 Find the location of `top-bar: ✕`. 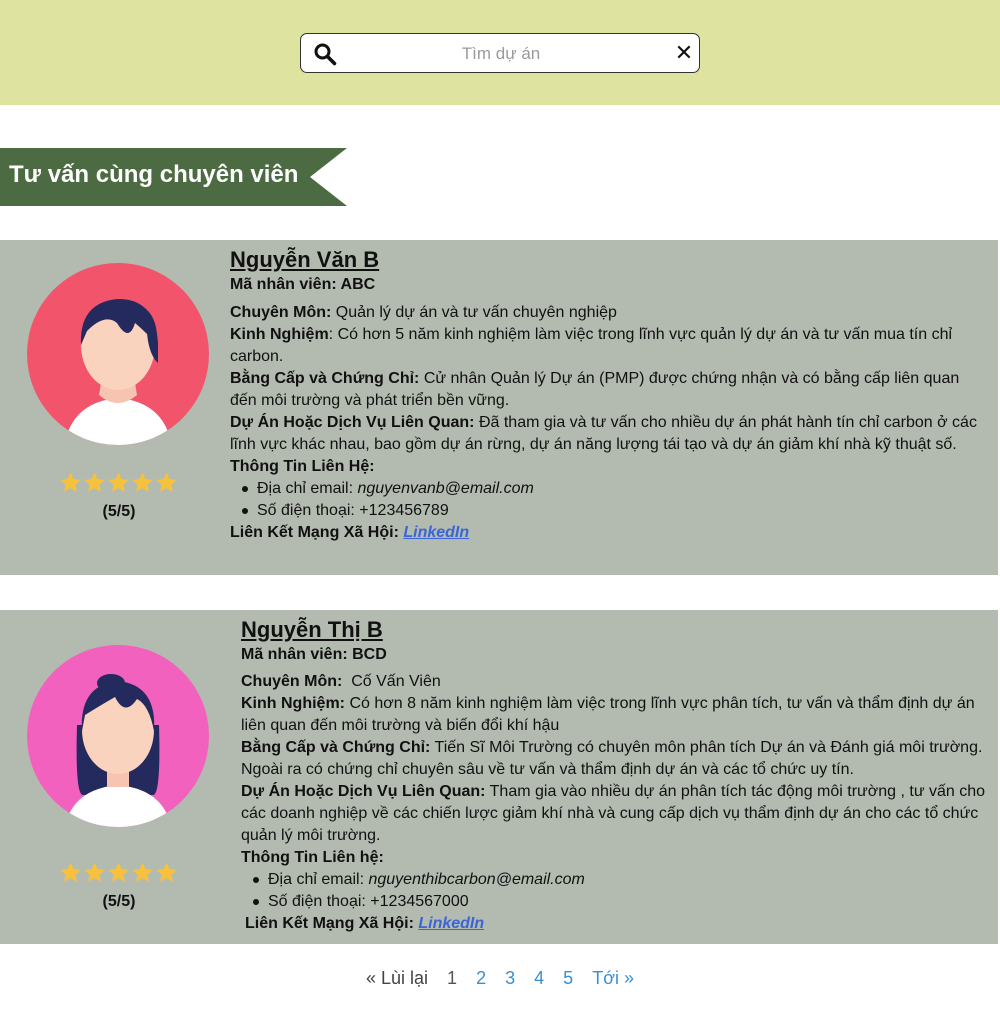

top-bar: ✕ is located at coordinates (500, 52).